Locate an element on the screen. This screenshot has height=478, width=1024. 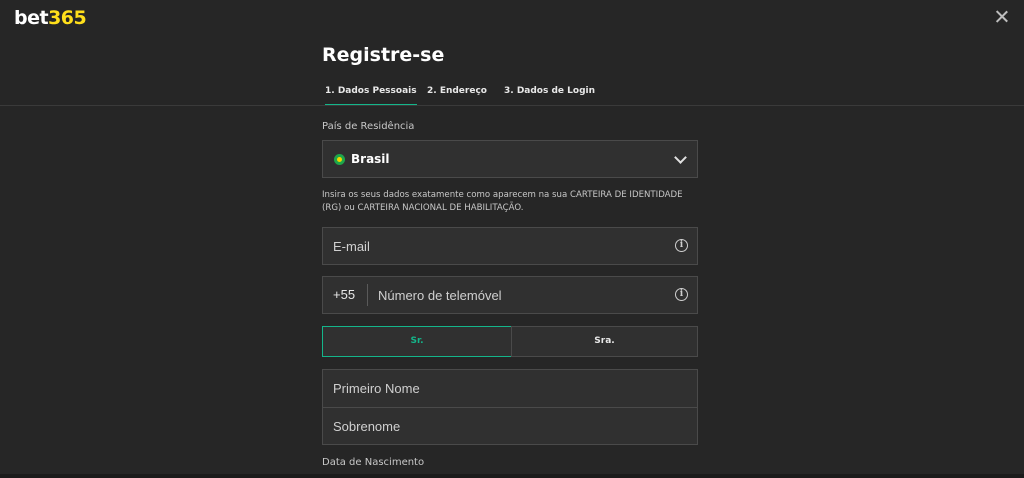
logo-primary: bet is located at coordinates (31, 18).